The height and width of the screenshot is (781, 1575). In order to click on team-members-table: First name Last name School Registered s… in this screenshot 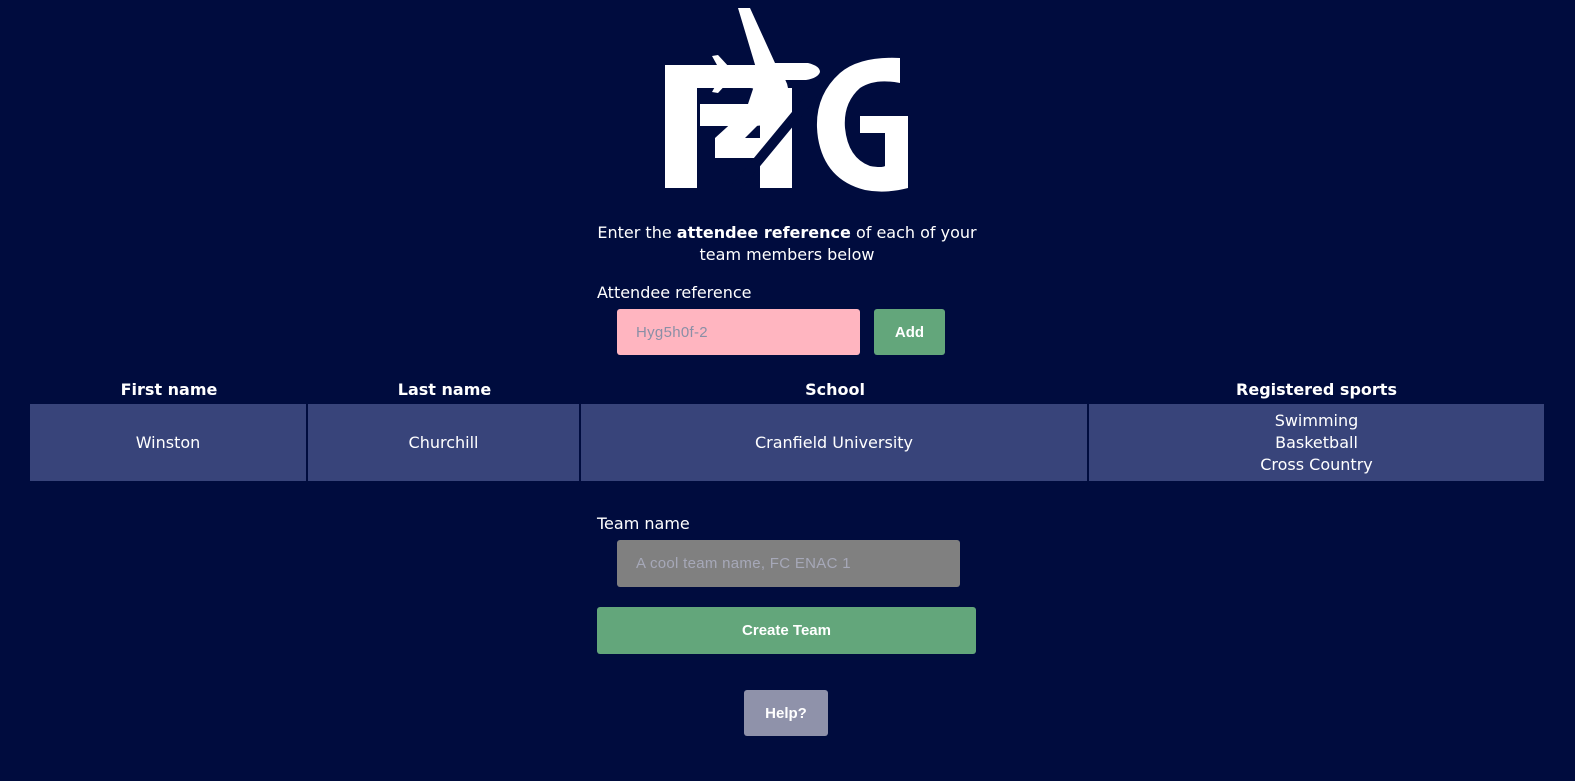, I will do `click(787, 427)`.